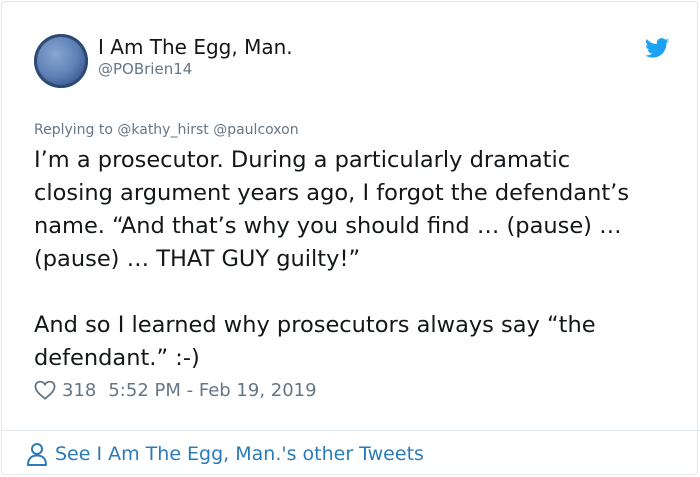  What do you see at coordinates (61, 61) in the screenshot?
I see `avatar` at bounding box center [61, 61].